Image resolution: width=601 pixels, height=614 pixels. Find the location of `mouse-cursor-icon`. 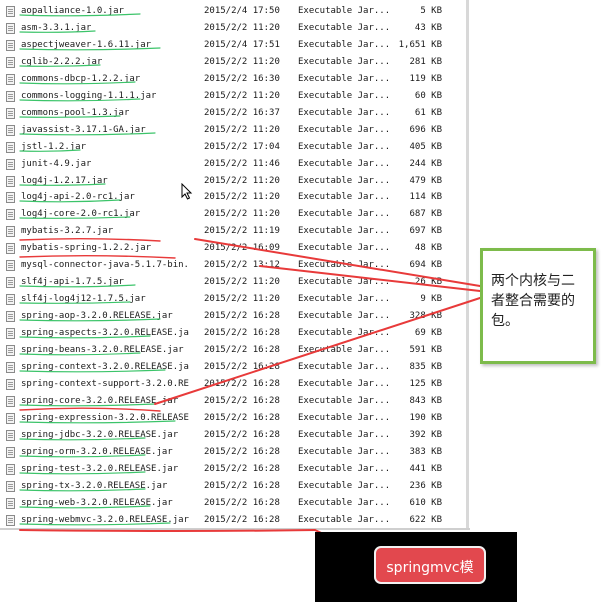

mouse-cursor-icon is located at coordinates (187, 191).